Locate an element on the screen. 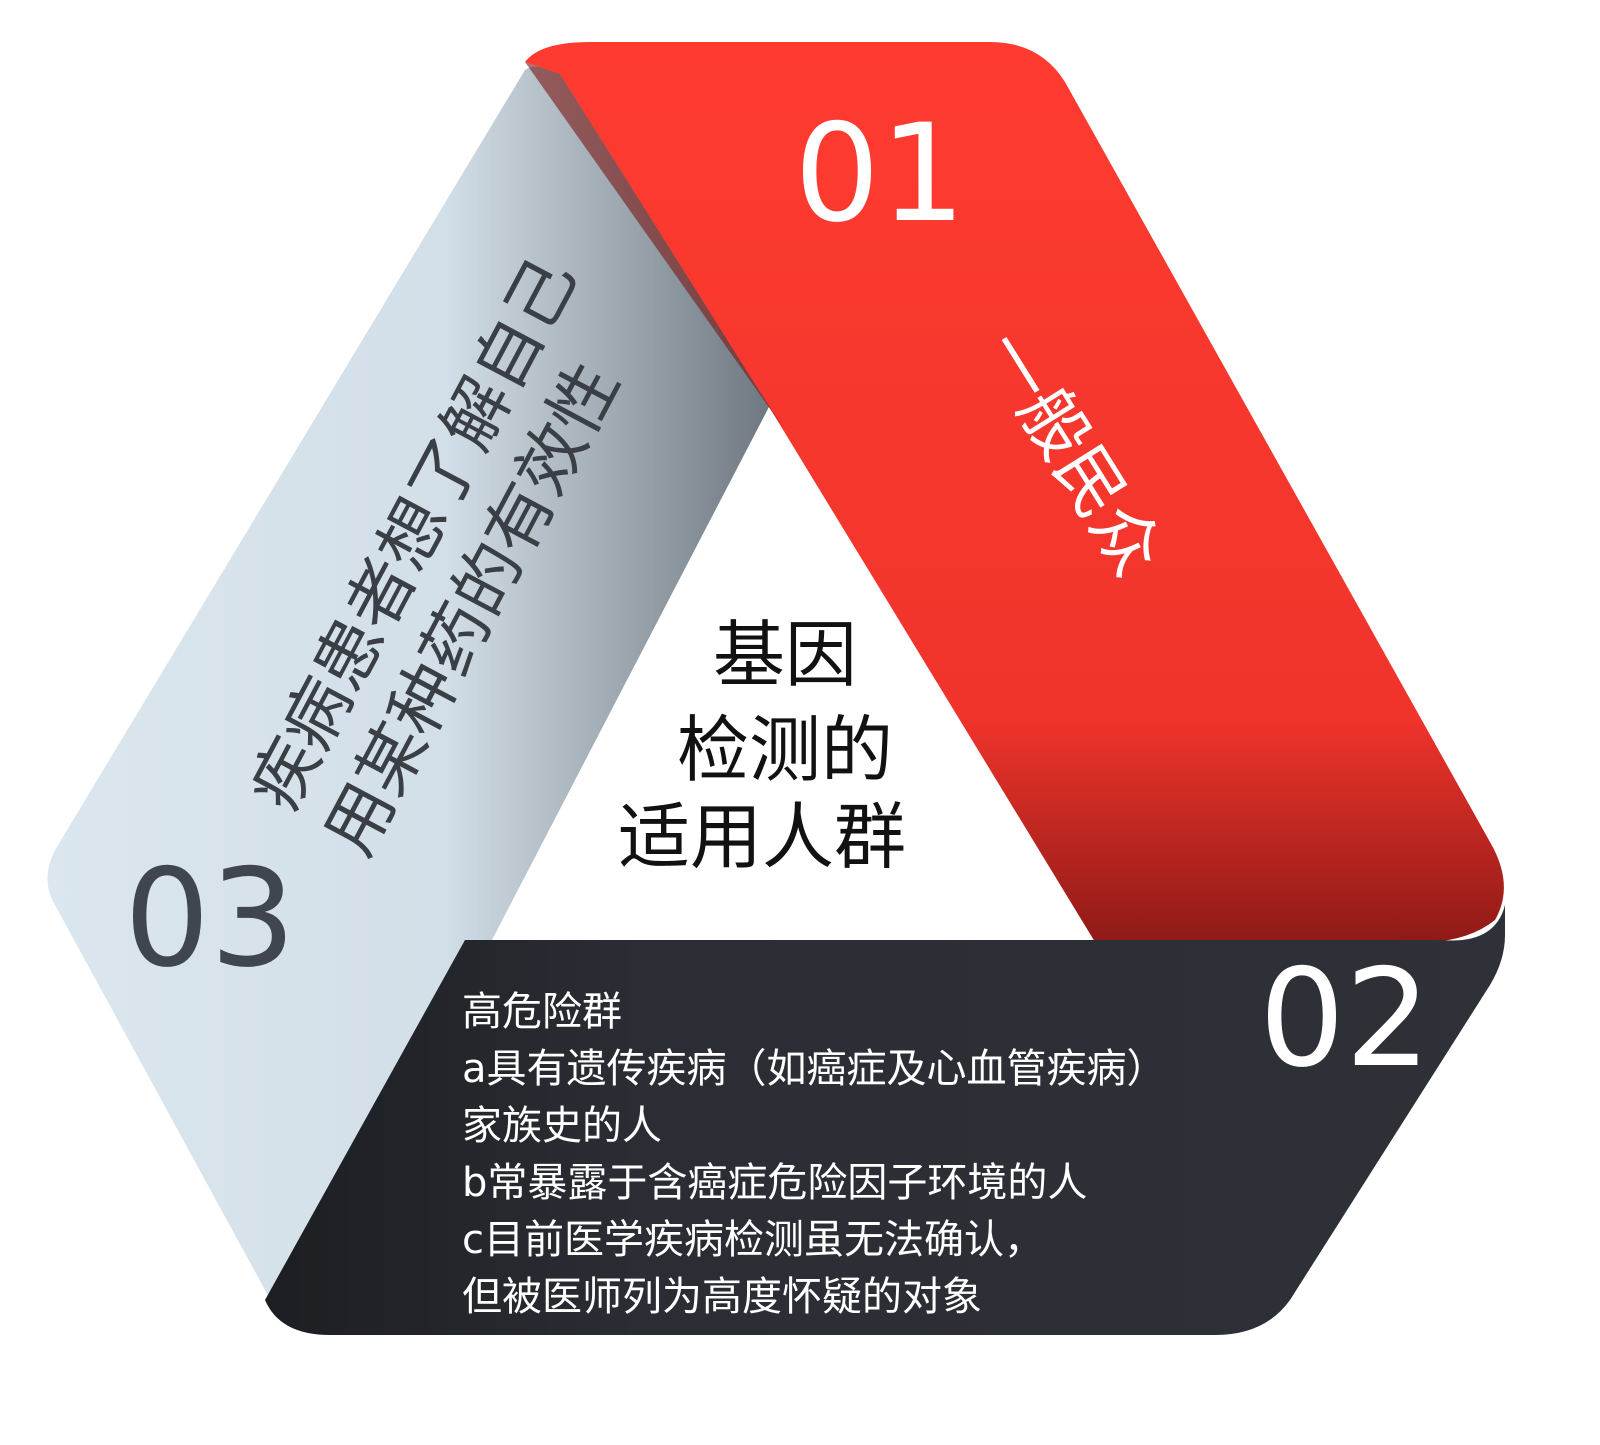 The width and height of the screenshot is (1600, 1445). segment-02-number: 02 is located at coordinates (1345, 1018).